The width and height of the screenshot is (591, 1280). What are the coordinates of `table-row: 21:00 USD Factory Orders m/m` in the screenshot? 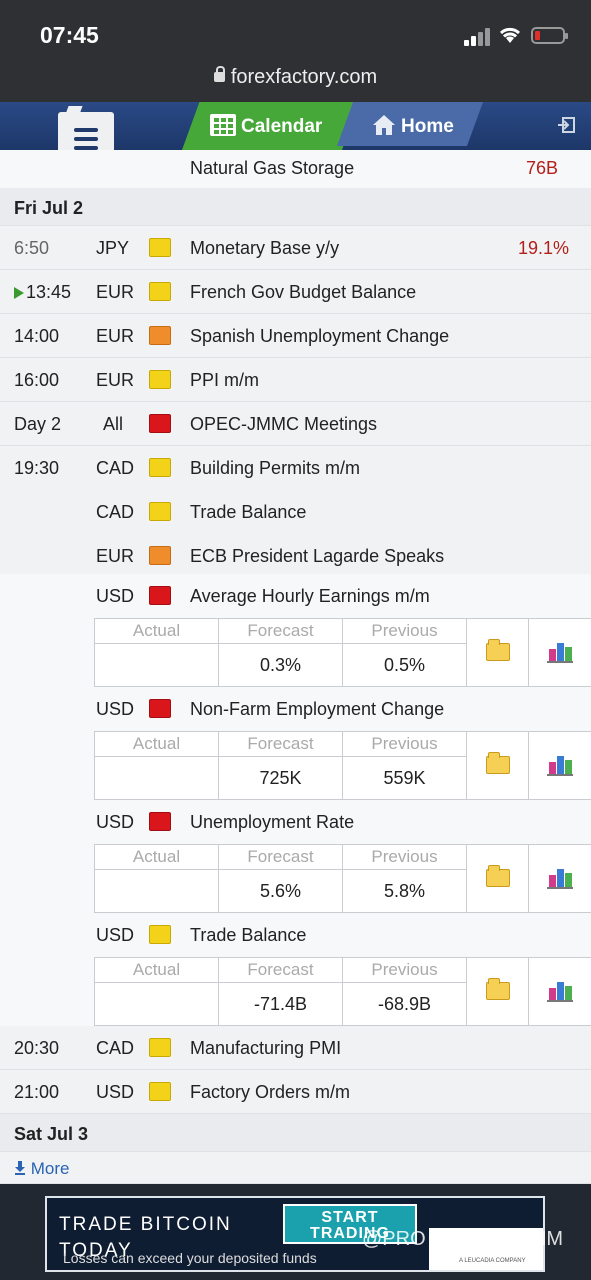 It's located at (295, 1092).